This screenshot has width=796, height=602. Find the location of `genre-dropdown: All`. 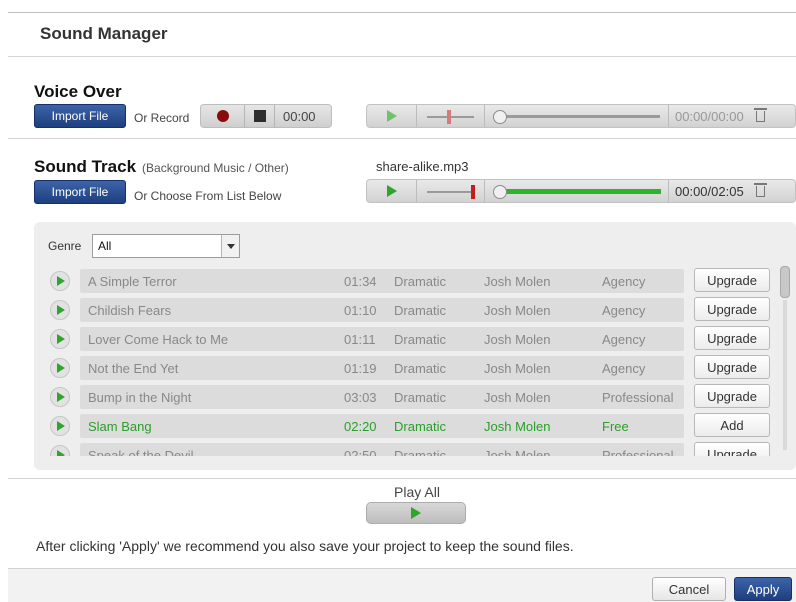

genre-dropdown: All is located at coordinates (166, 246).